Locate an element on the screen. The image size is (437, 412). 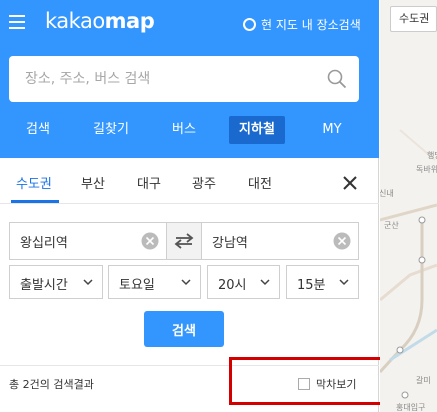
swap-arrows-icon is located at coordinates (184, 241).